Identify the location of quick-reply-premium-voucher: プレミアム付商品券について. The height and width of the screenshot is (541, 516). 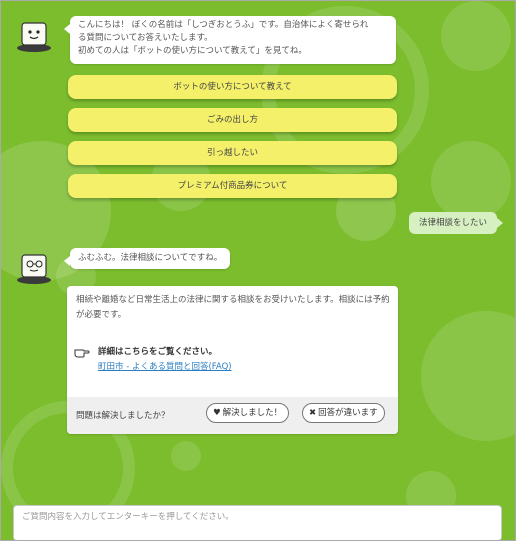
(232, 186).